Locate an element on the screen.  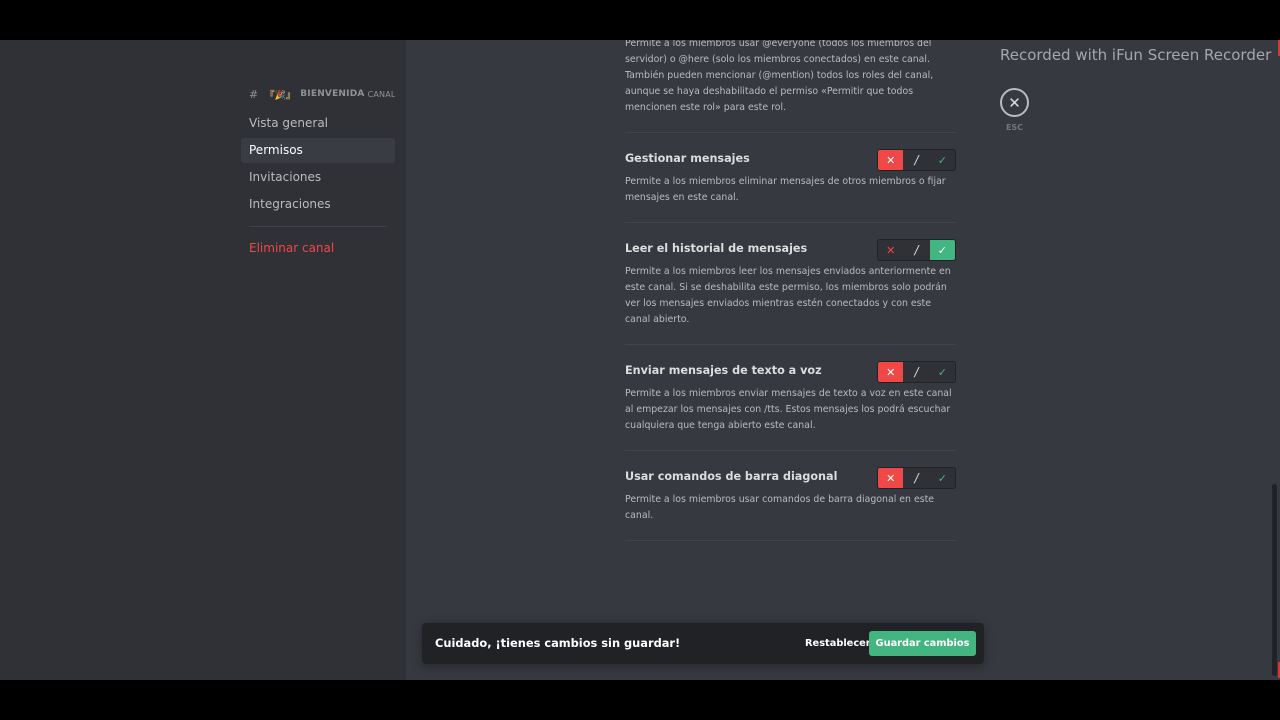
sidebar-item-permissions: Permisos is located at coordinates (318, 150).